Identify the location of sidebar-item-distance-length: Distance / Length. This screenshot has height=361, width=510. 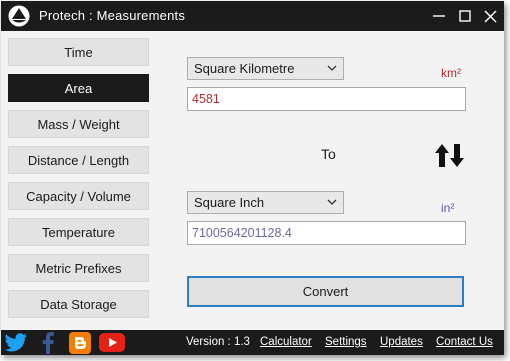
(78, 160).